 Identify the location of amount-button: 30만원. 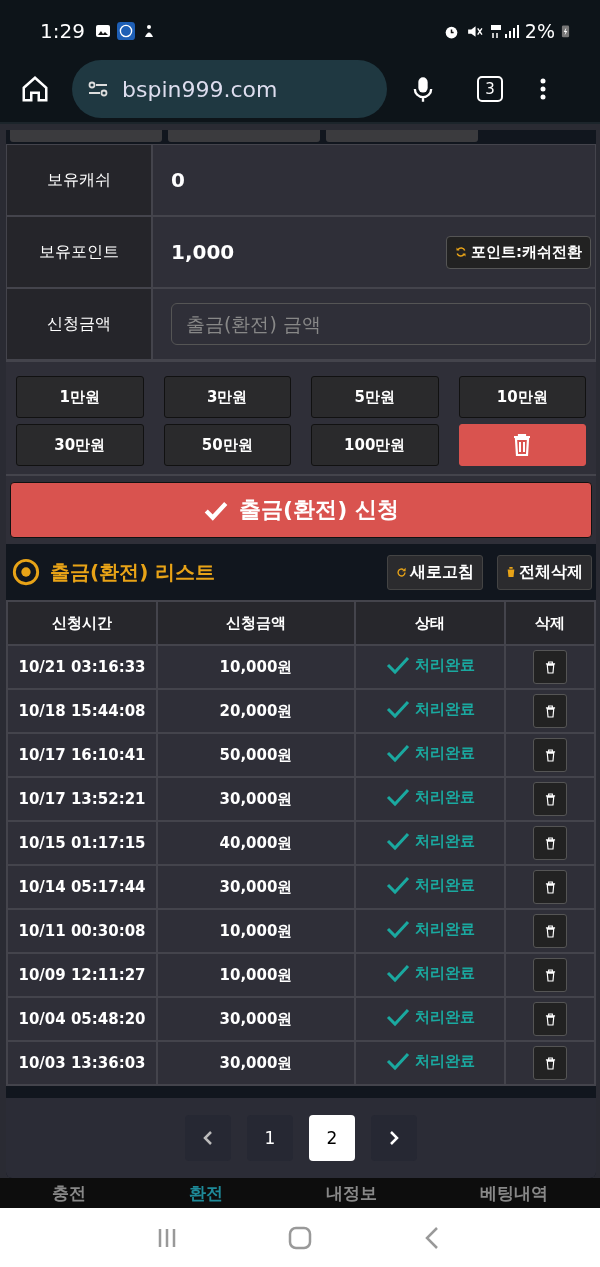
(80, 445).